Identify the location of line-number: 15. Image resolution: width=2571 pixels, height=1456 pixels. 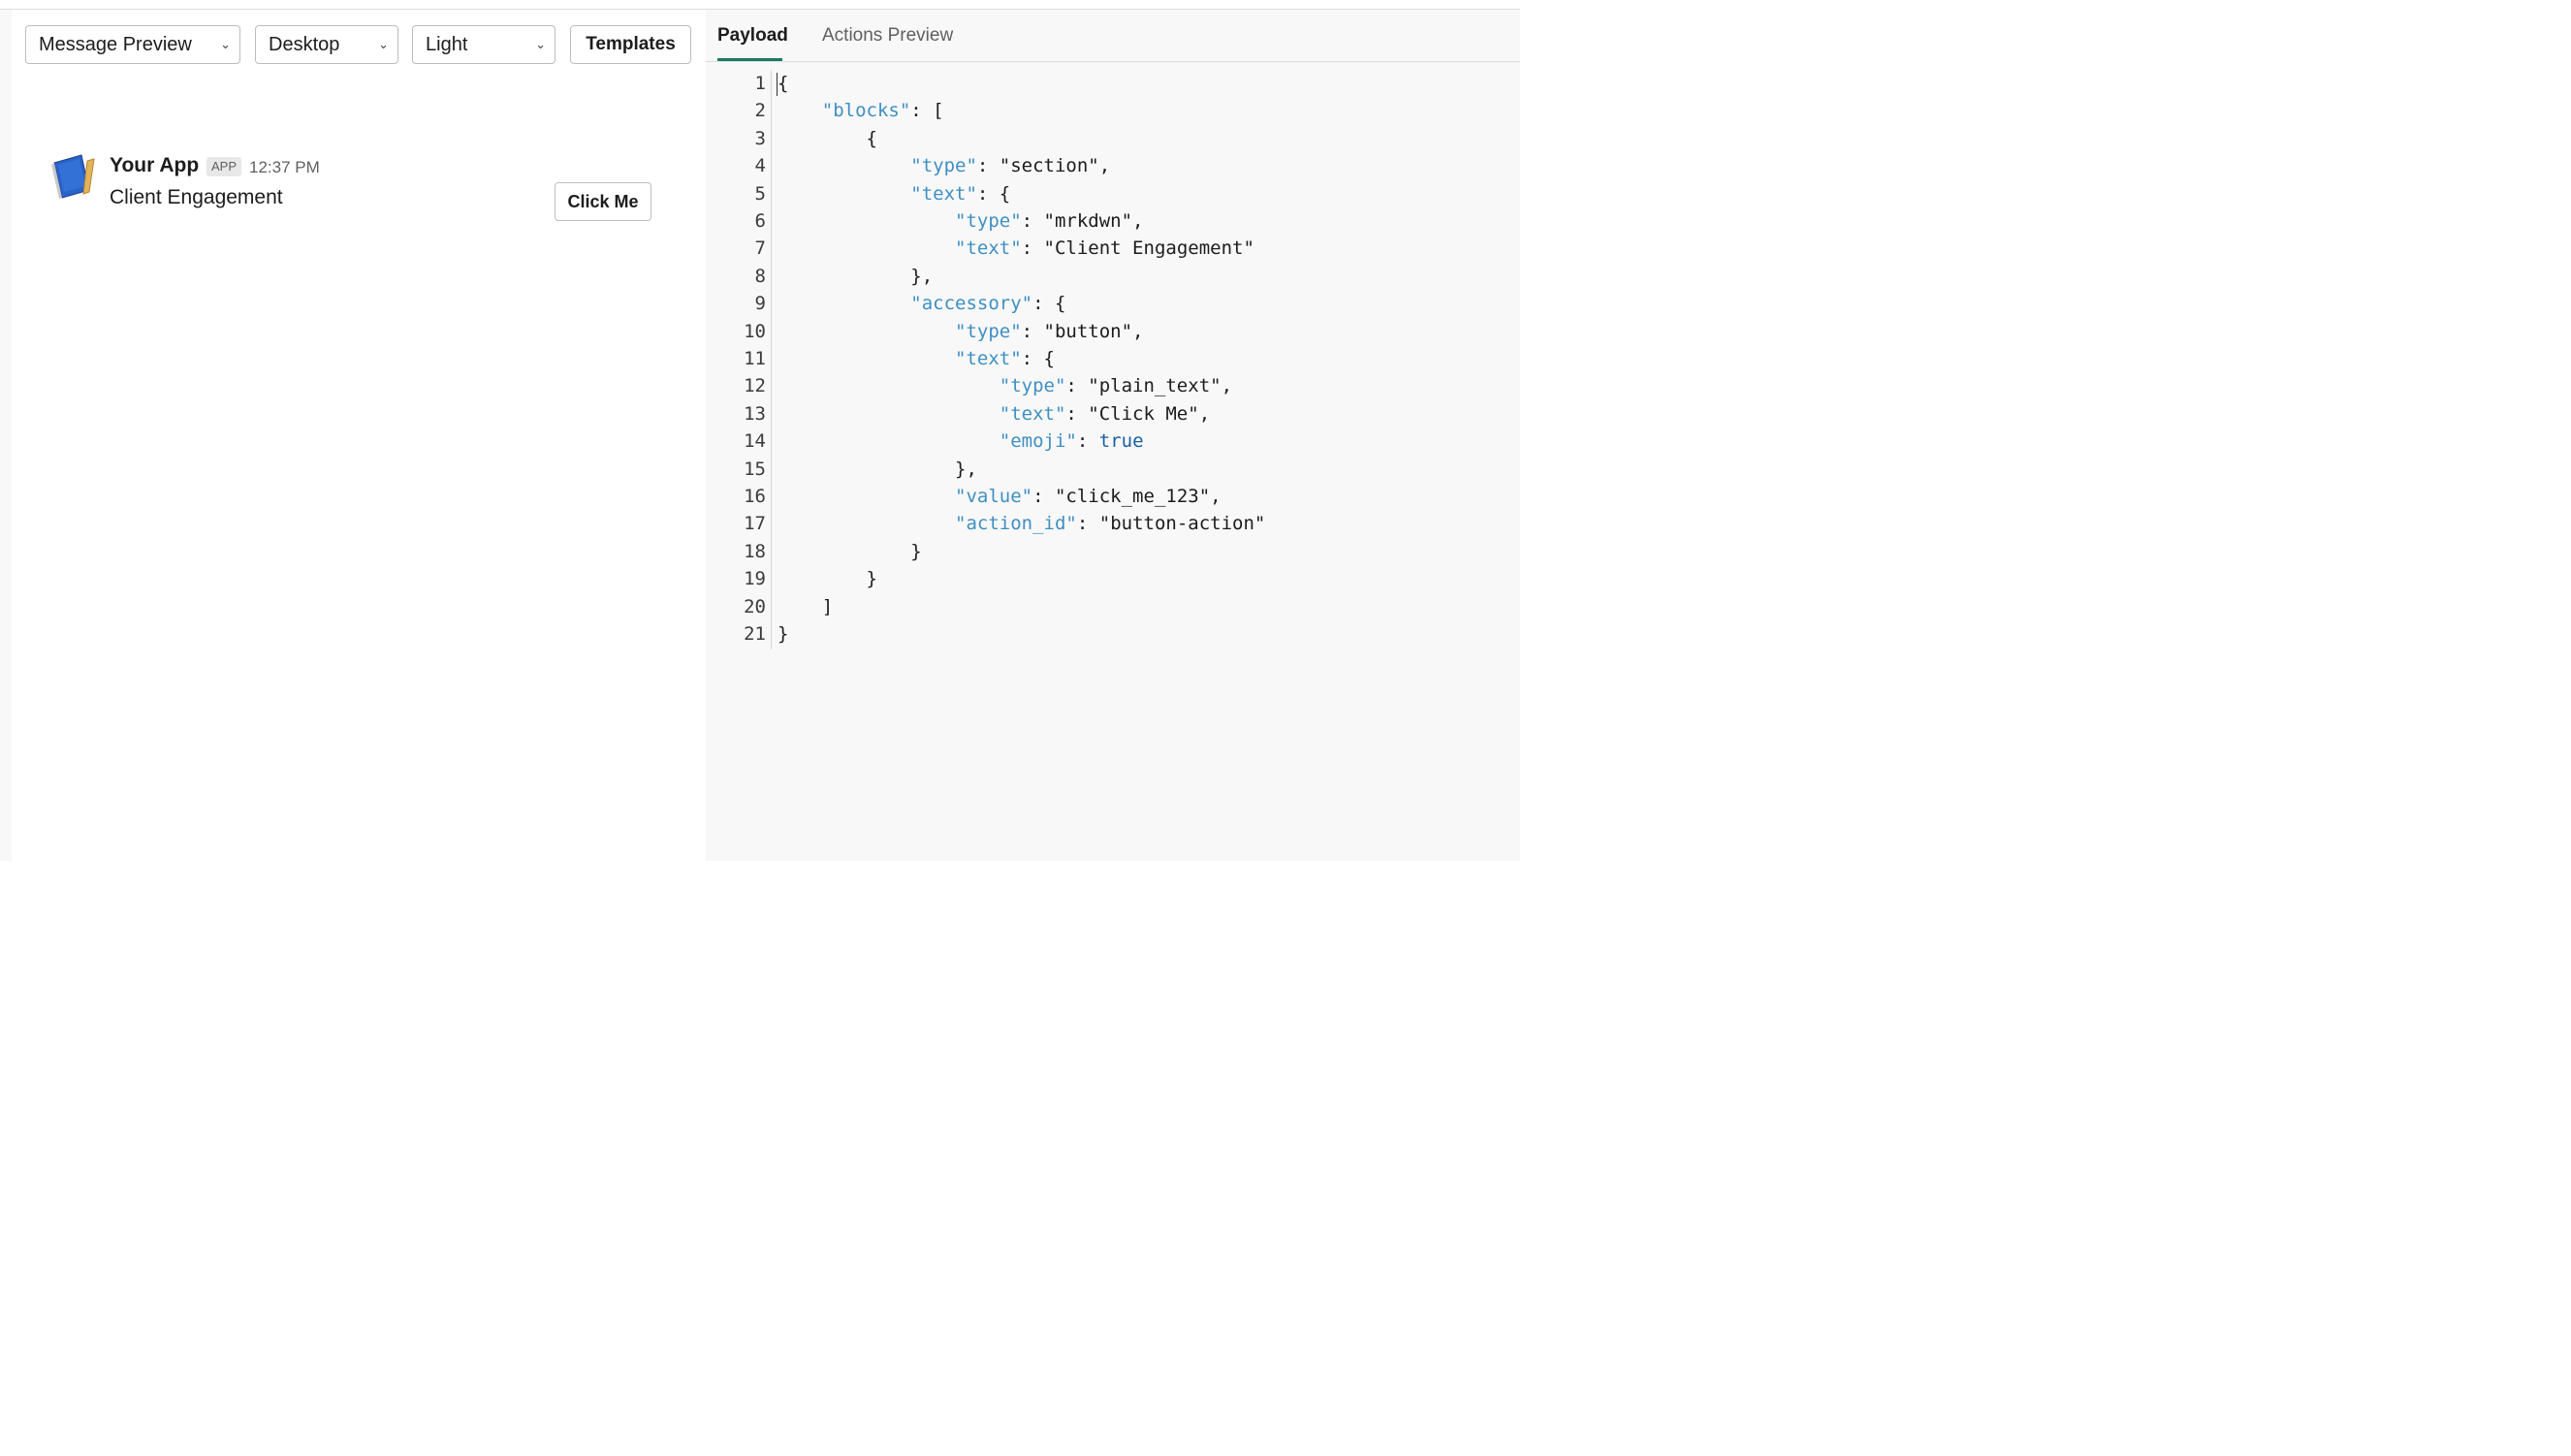
(755, 469).